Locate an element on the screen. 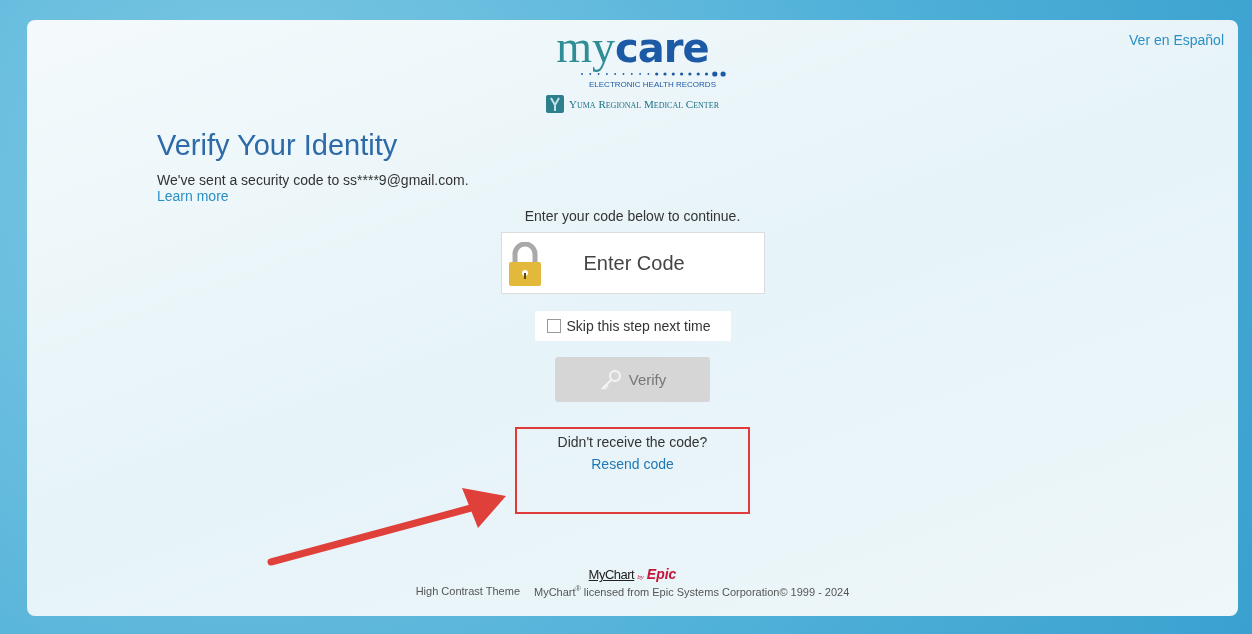 Image resolution: width=1252 pixels, height=634 pixels. y-logo-icon is located at coordinates (555, 104).